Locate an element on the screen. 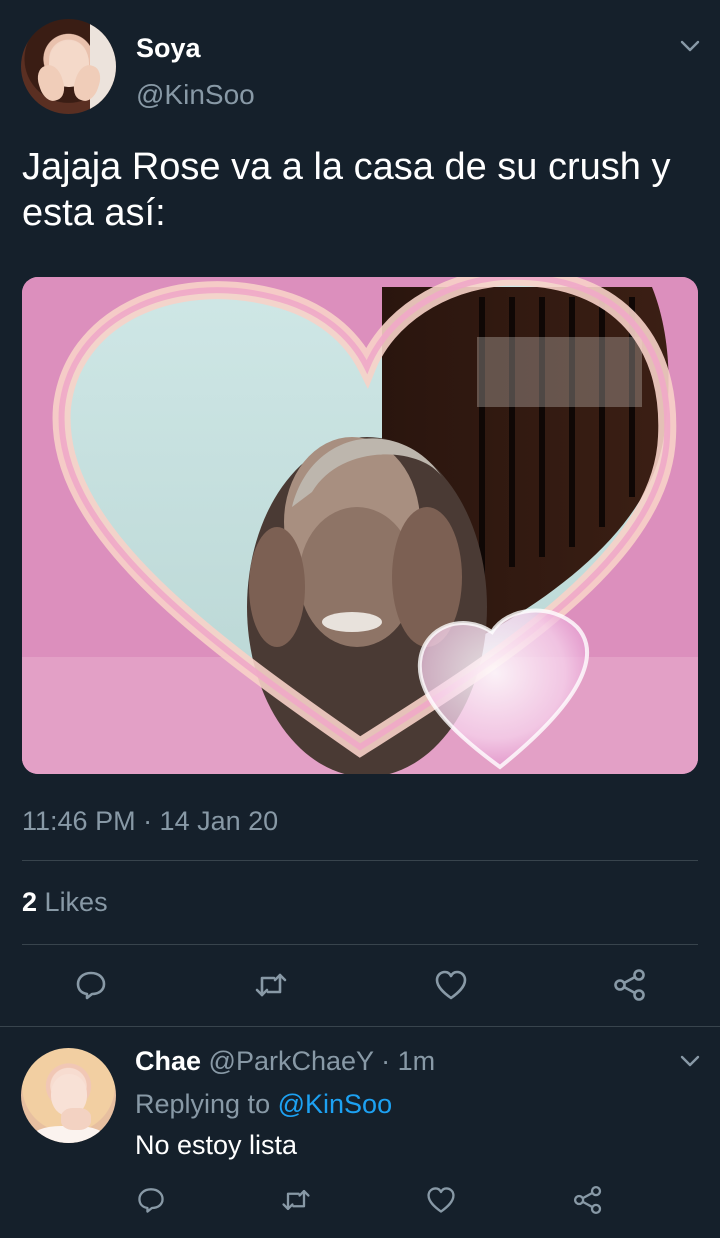  like-button is located at coordinates (451, 985).